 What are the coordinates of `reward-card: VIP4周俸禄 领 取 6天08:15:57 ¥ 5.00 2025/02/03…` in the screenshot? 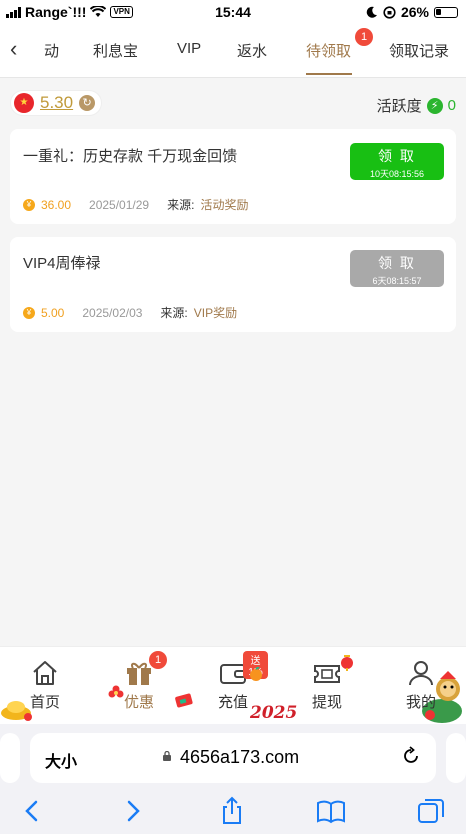 It's located at (233, 284).